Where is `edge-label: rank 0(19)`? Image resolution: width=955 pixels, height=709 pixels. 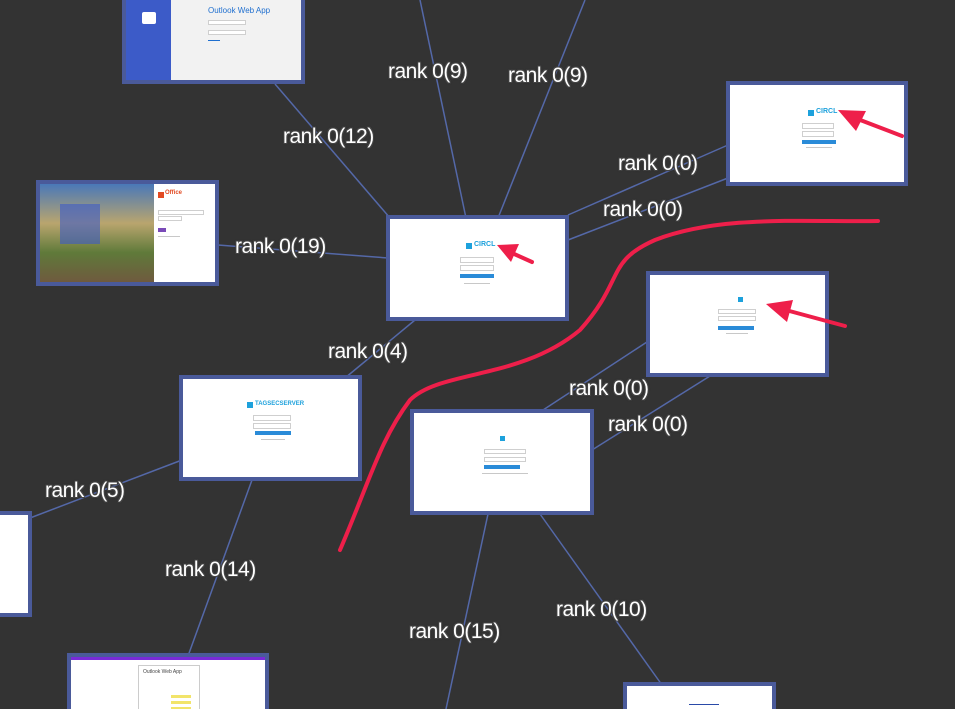
edge-label: rank 0(19) is located at coordinates (280, 246).